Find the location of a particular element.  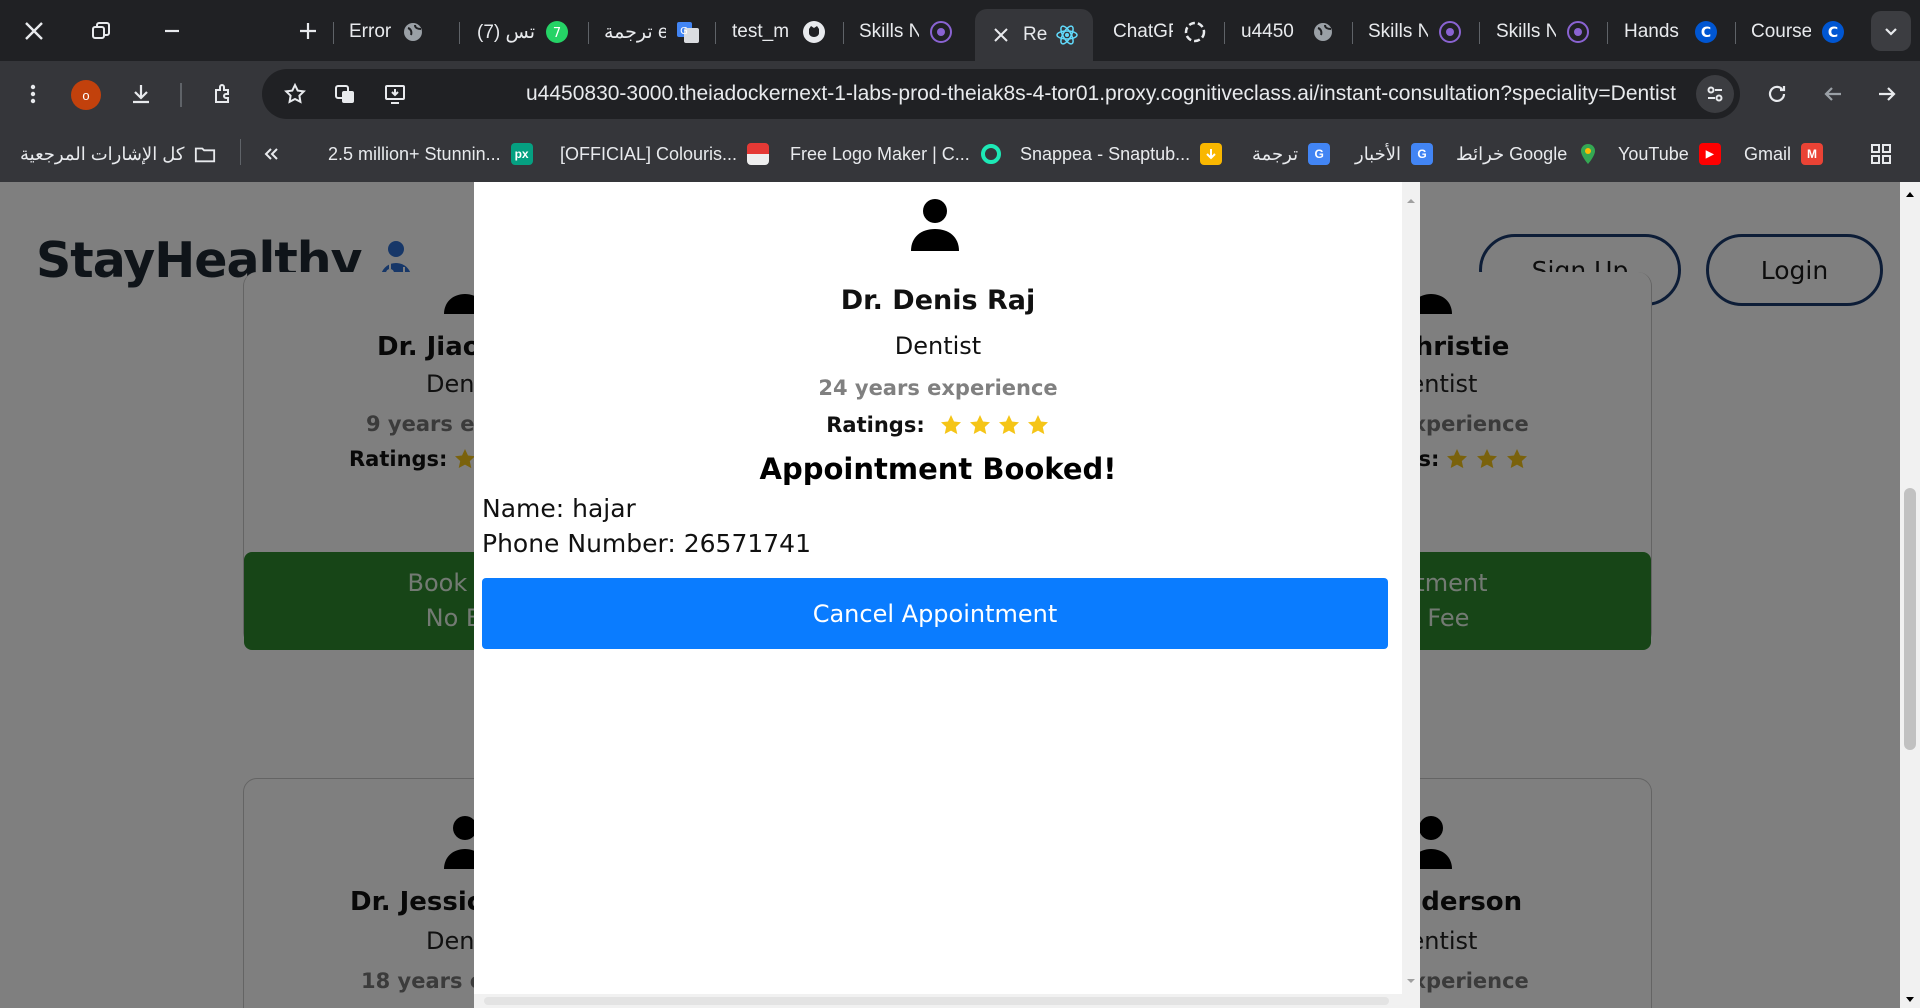

translate-page-icon is located at coordinates (345, 94).